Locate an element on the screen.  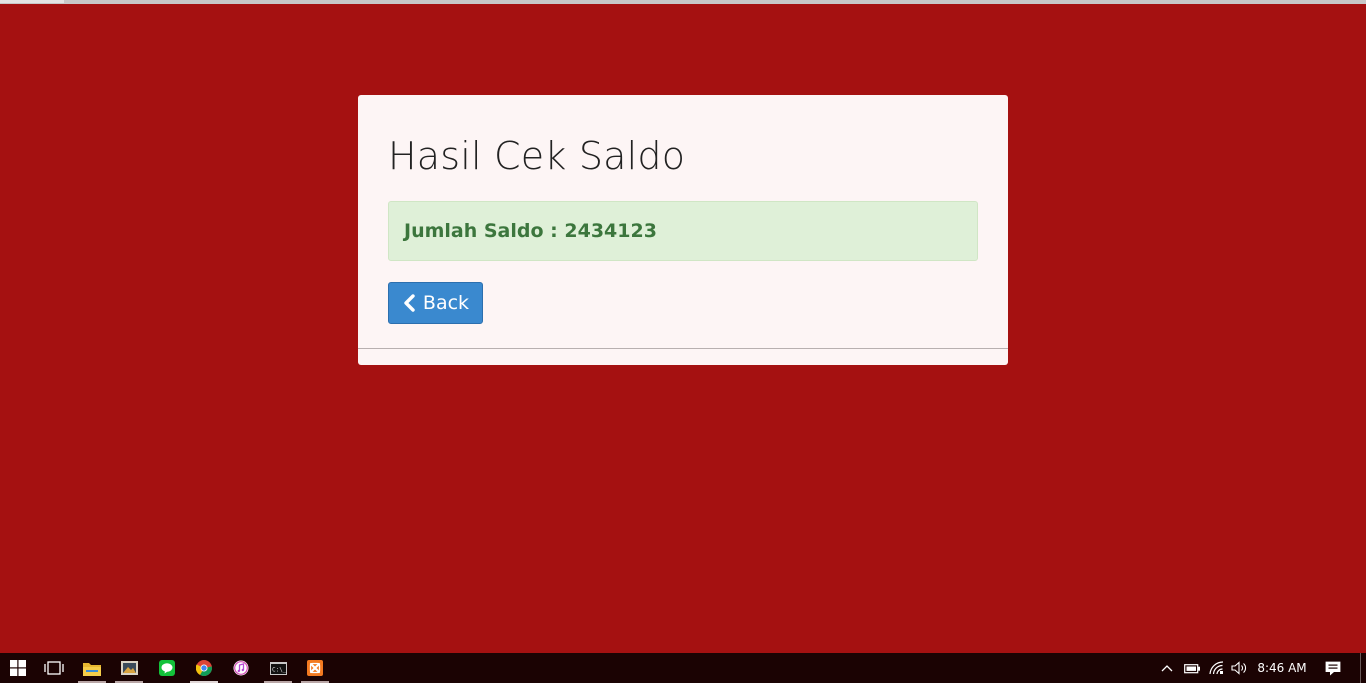
show-desktop-button is located at coordinates (1360, 668).